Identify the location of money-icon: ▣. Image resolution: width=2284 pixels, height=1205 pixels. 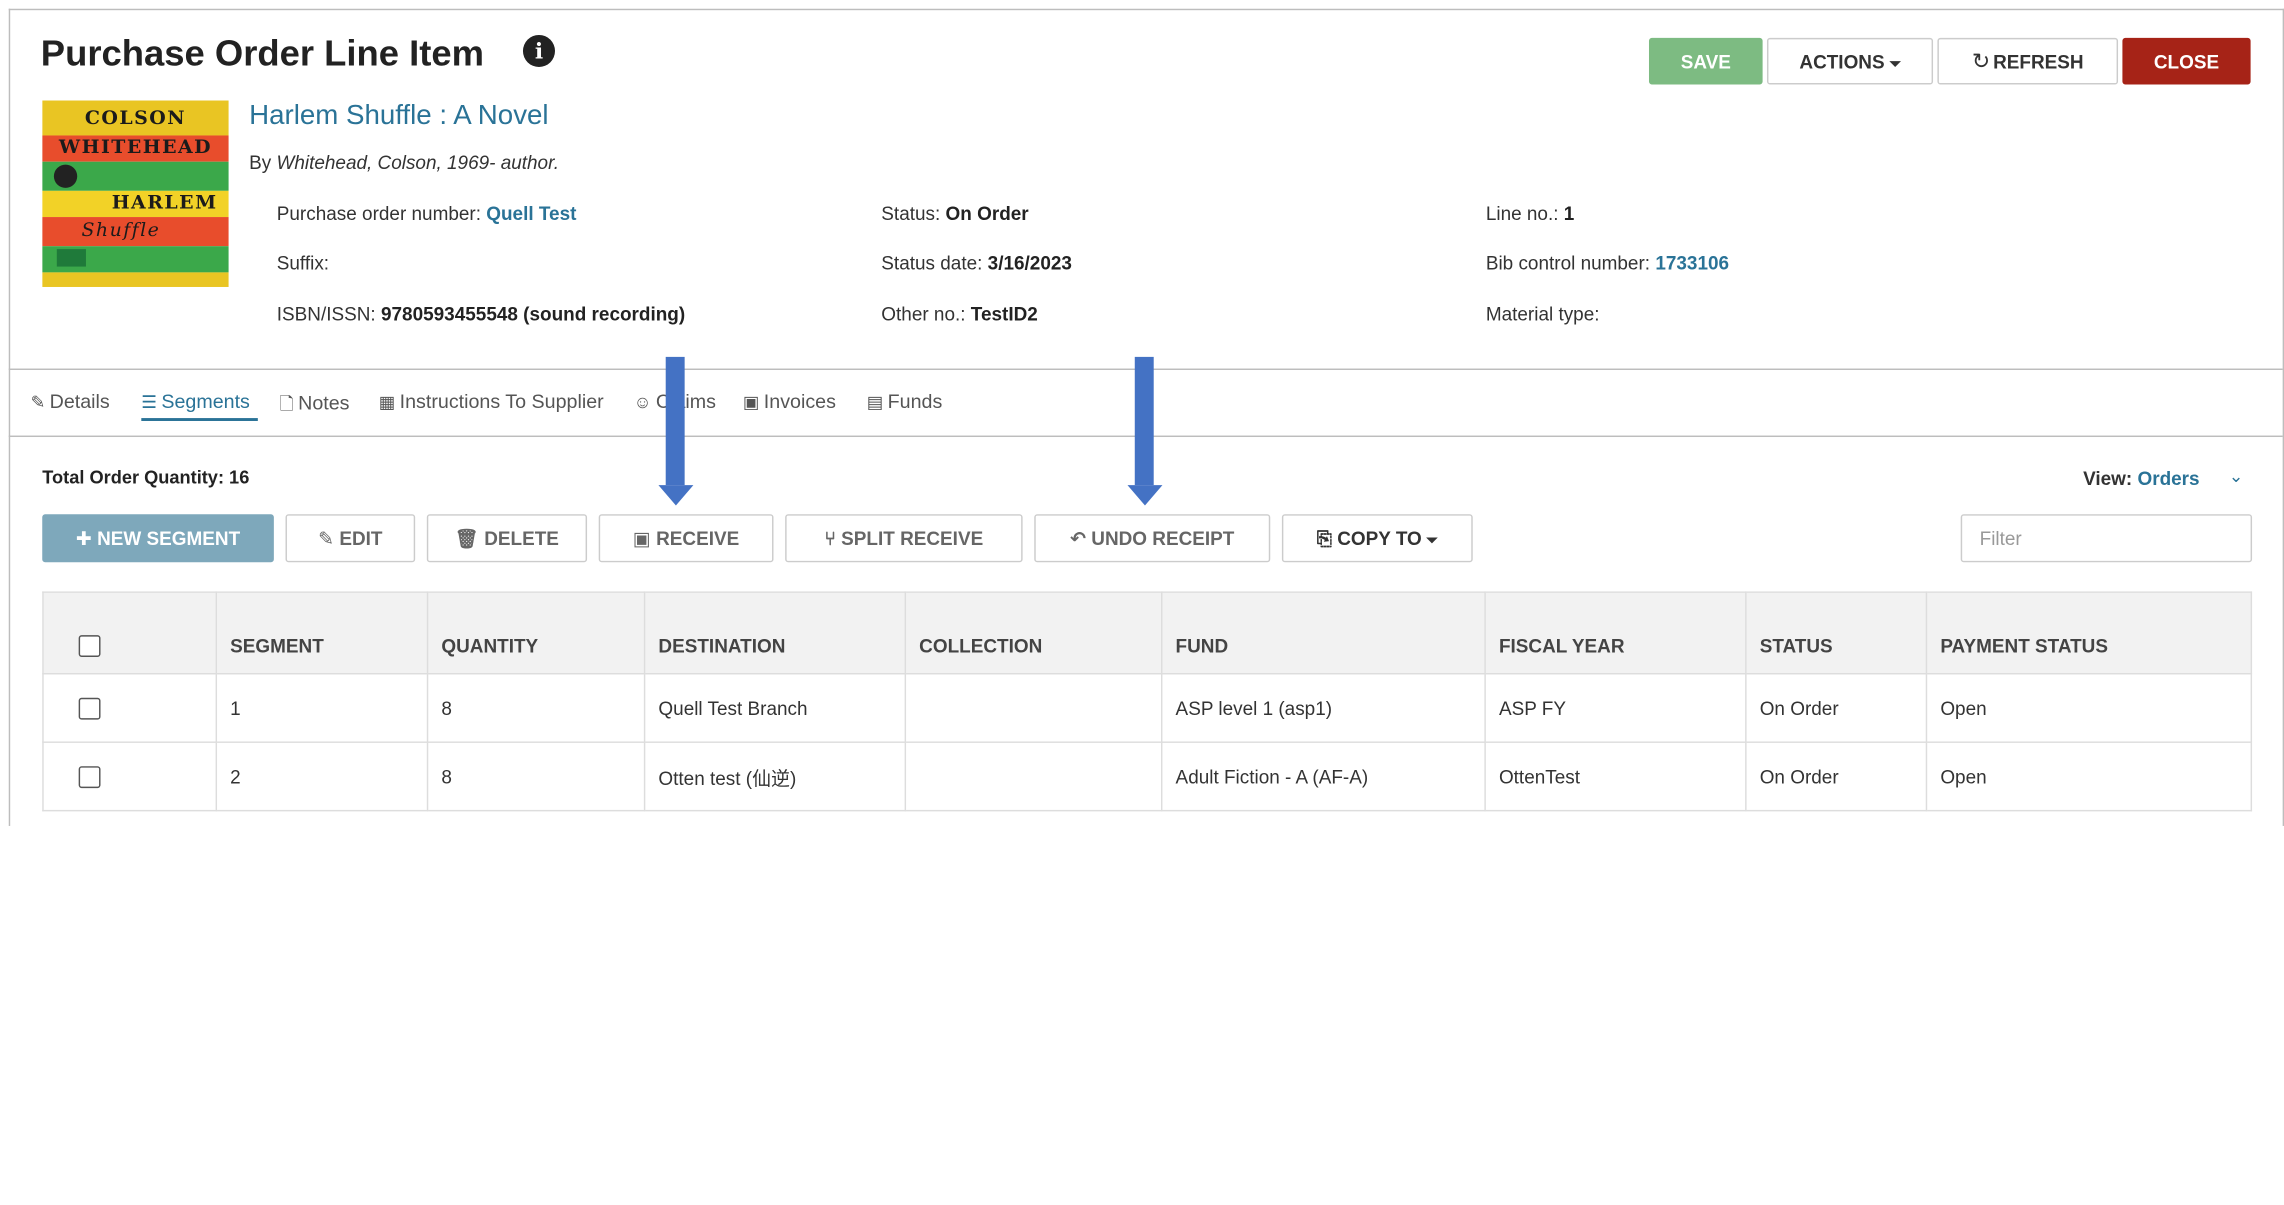
(751, 402).